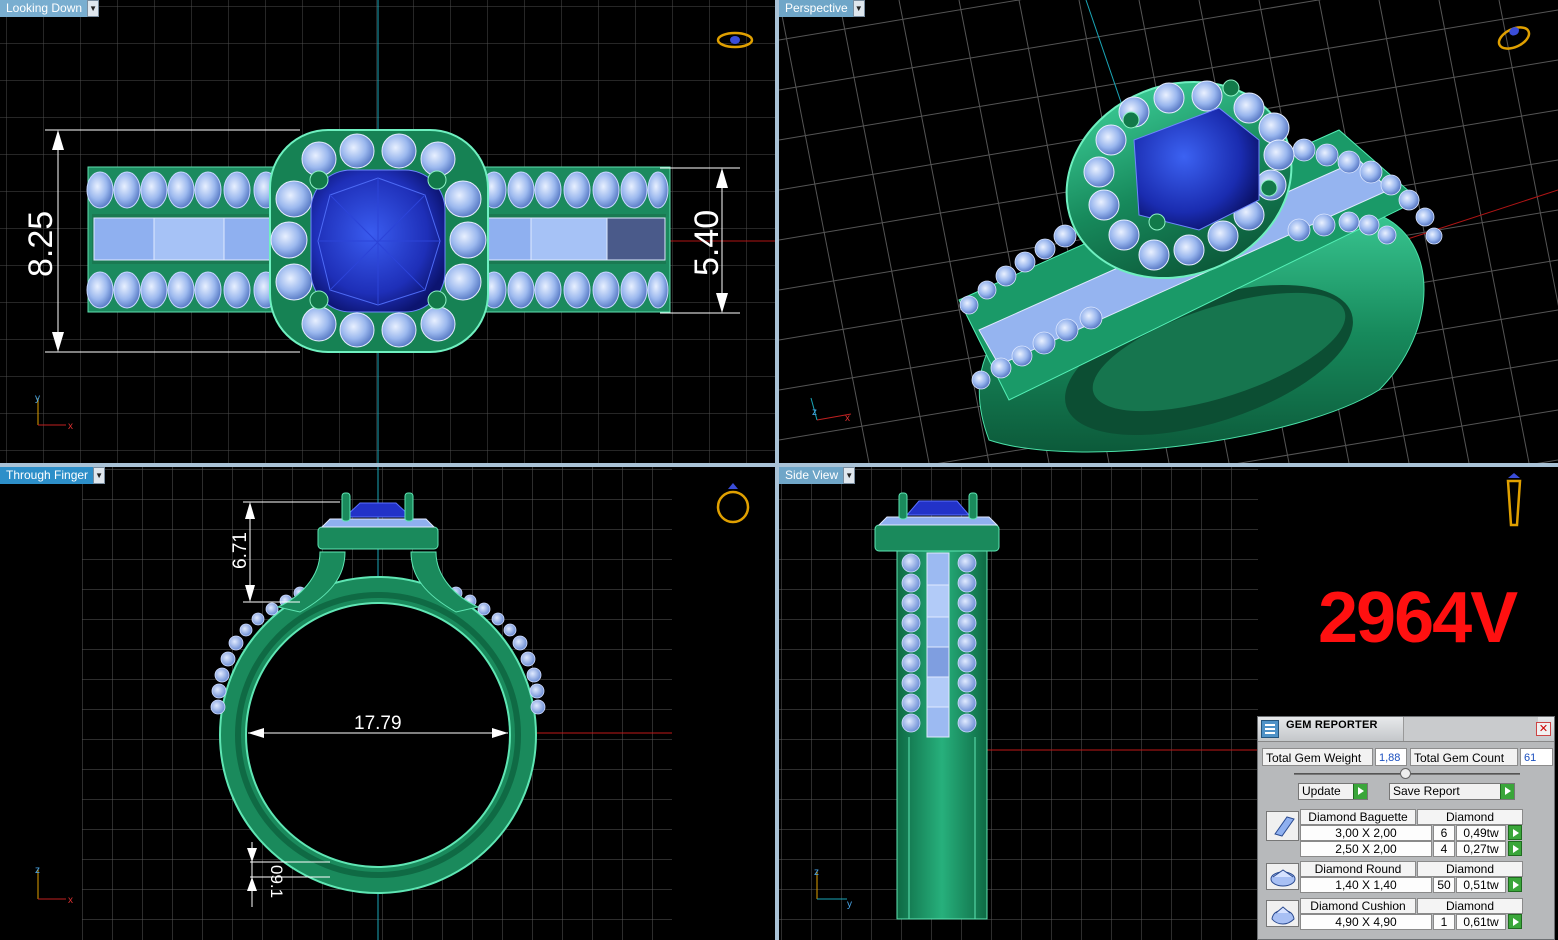  I want to click on gem-reporter-title: GEM REPORTER, so click(1332, 725).